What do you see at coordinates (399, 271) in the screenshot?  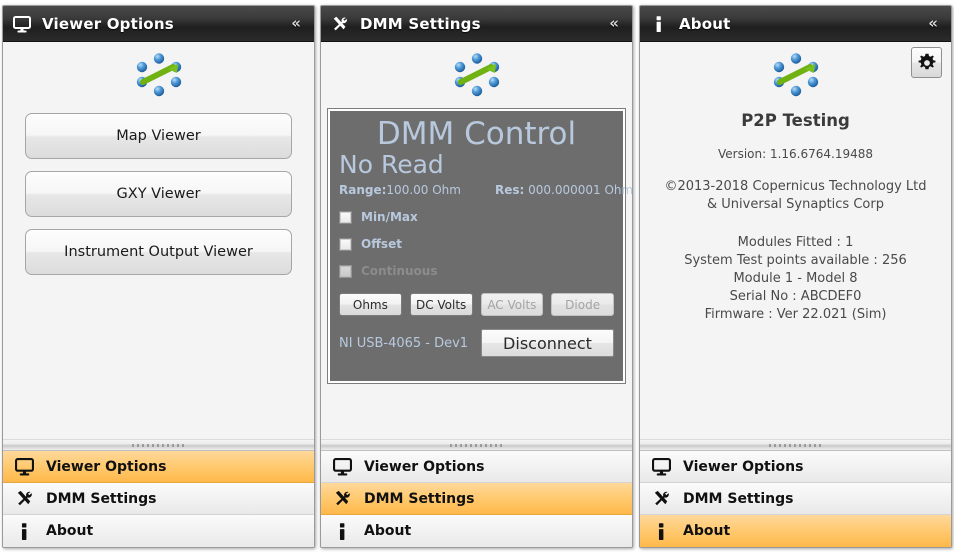 I see `checkbox-label: Continuous` at bounding box center [399, 271].